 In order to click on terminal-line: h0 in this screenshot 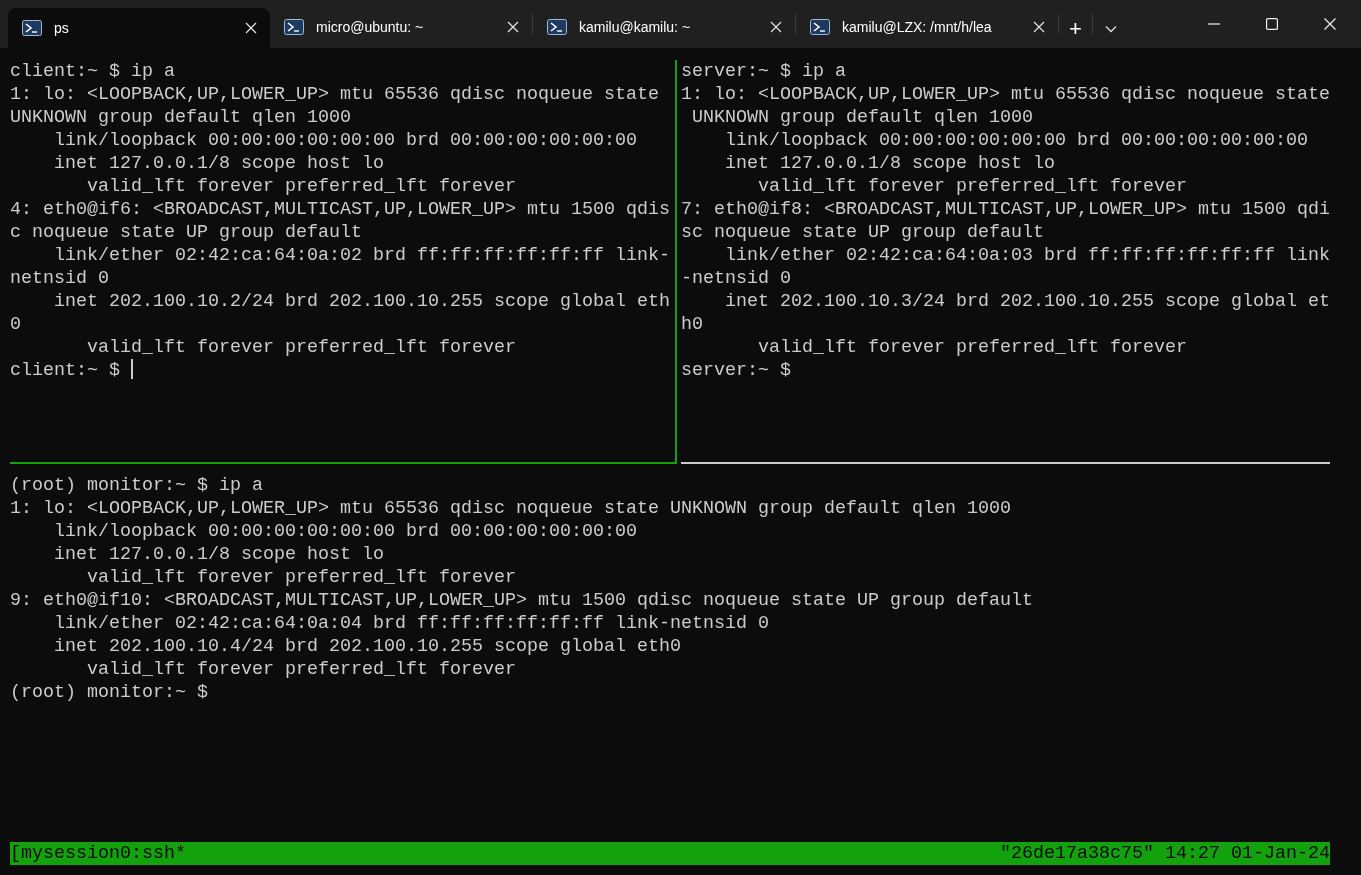, I will do `click(692, 324)`.